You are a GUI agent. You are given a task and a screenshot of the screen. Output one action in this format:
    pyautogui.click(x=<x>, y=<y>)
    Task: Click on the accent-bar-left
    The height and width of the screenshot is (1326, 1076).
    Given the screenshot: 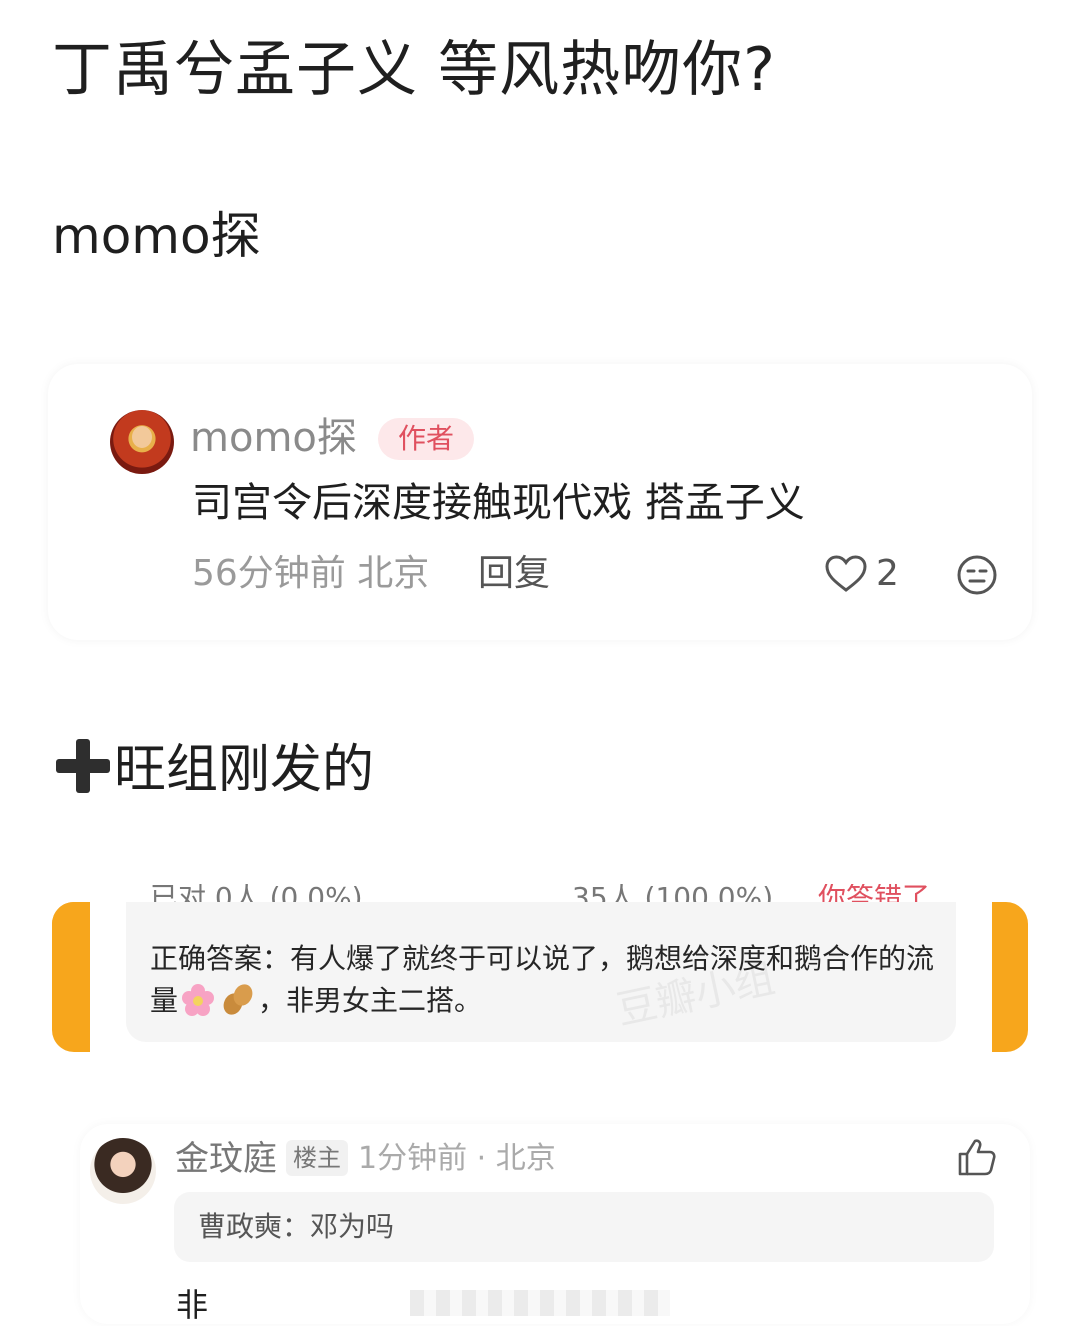 What is the action you would take?
    pyautogui.click(x=71, y=977)
    